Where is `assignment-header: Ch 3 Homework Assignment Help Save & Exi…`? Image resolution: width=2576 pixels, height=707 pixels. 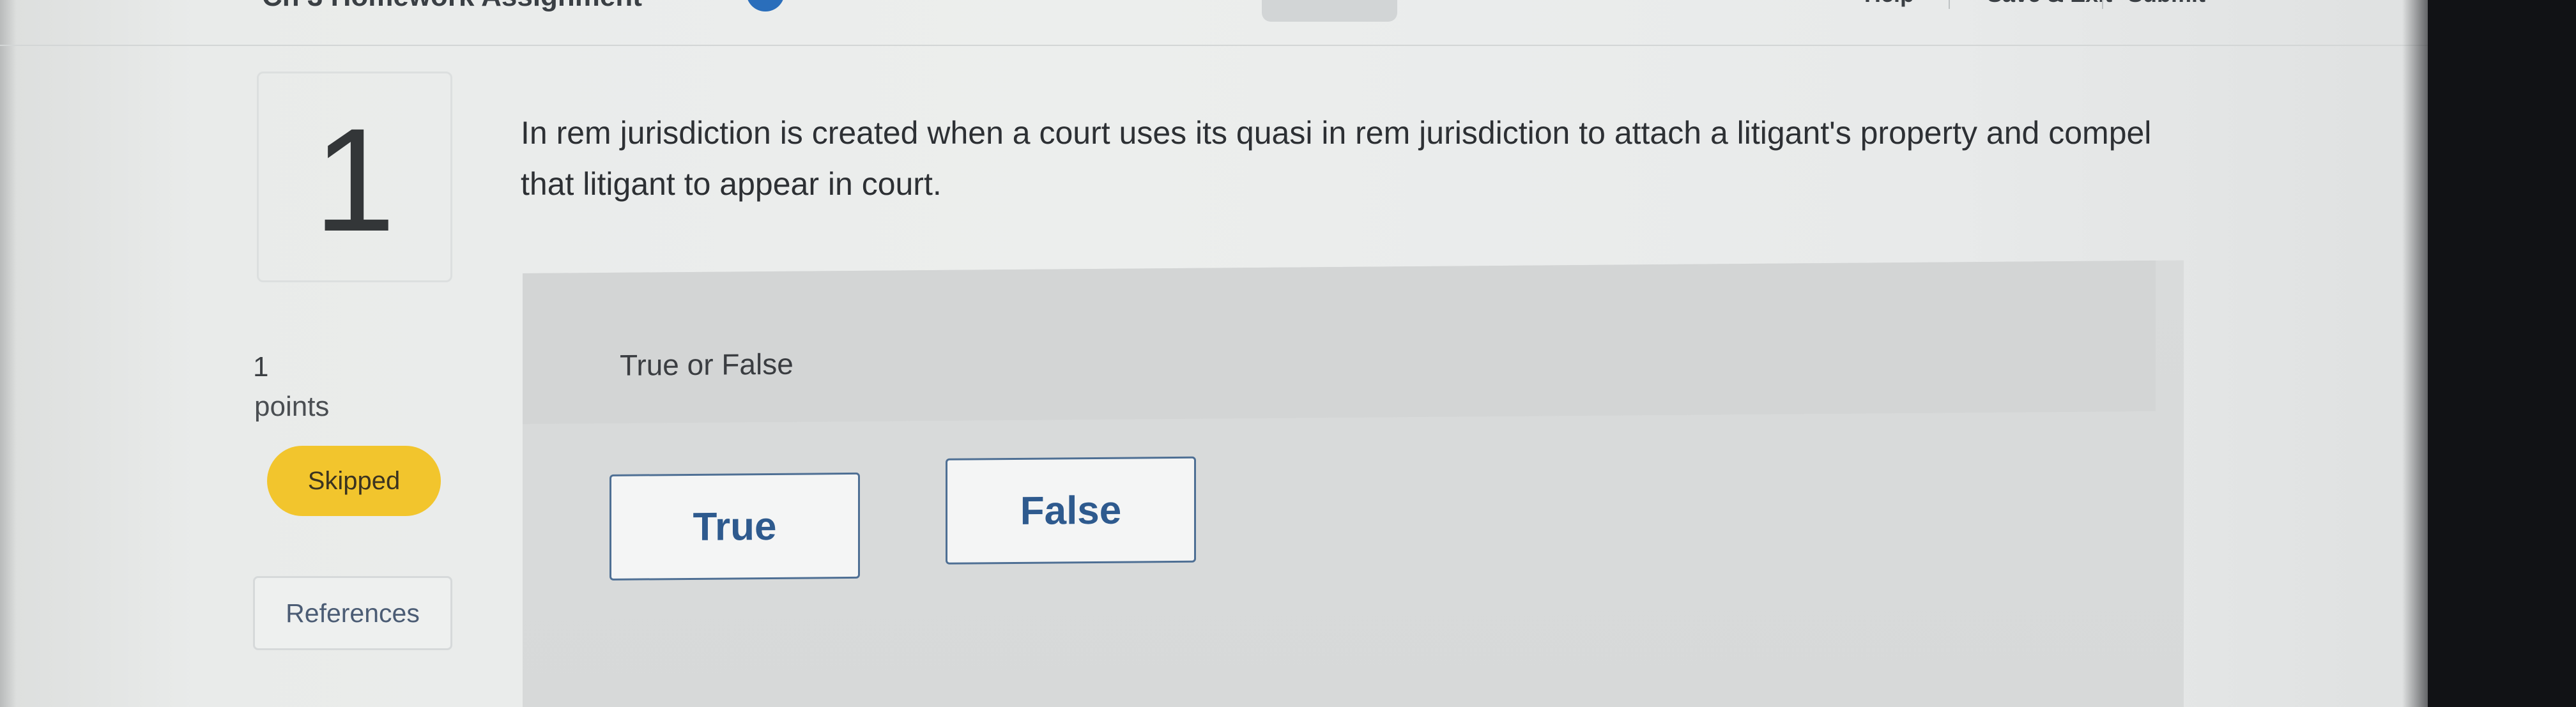
assignment-header: Ch 3 Homework Assignment Help Save & Exi… is located at coordinates (1214, 23).